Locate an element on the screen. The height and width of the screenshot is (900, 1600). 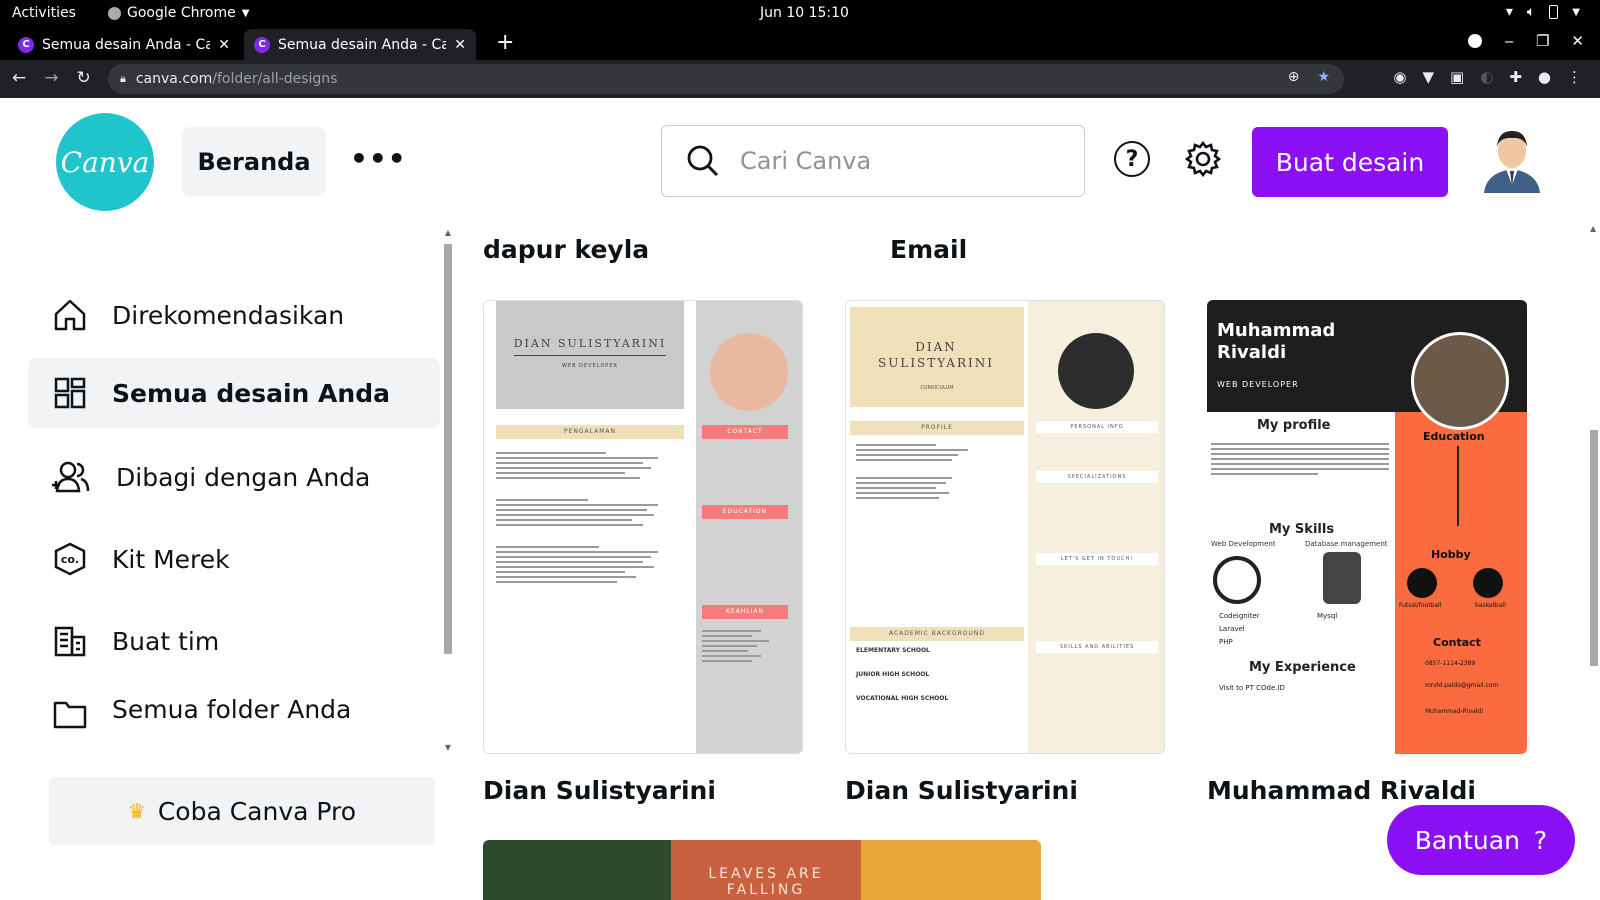
app-menu: Google Chrome ▼ is located at coordinates (178, 13).